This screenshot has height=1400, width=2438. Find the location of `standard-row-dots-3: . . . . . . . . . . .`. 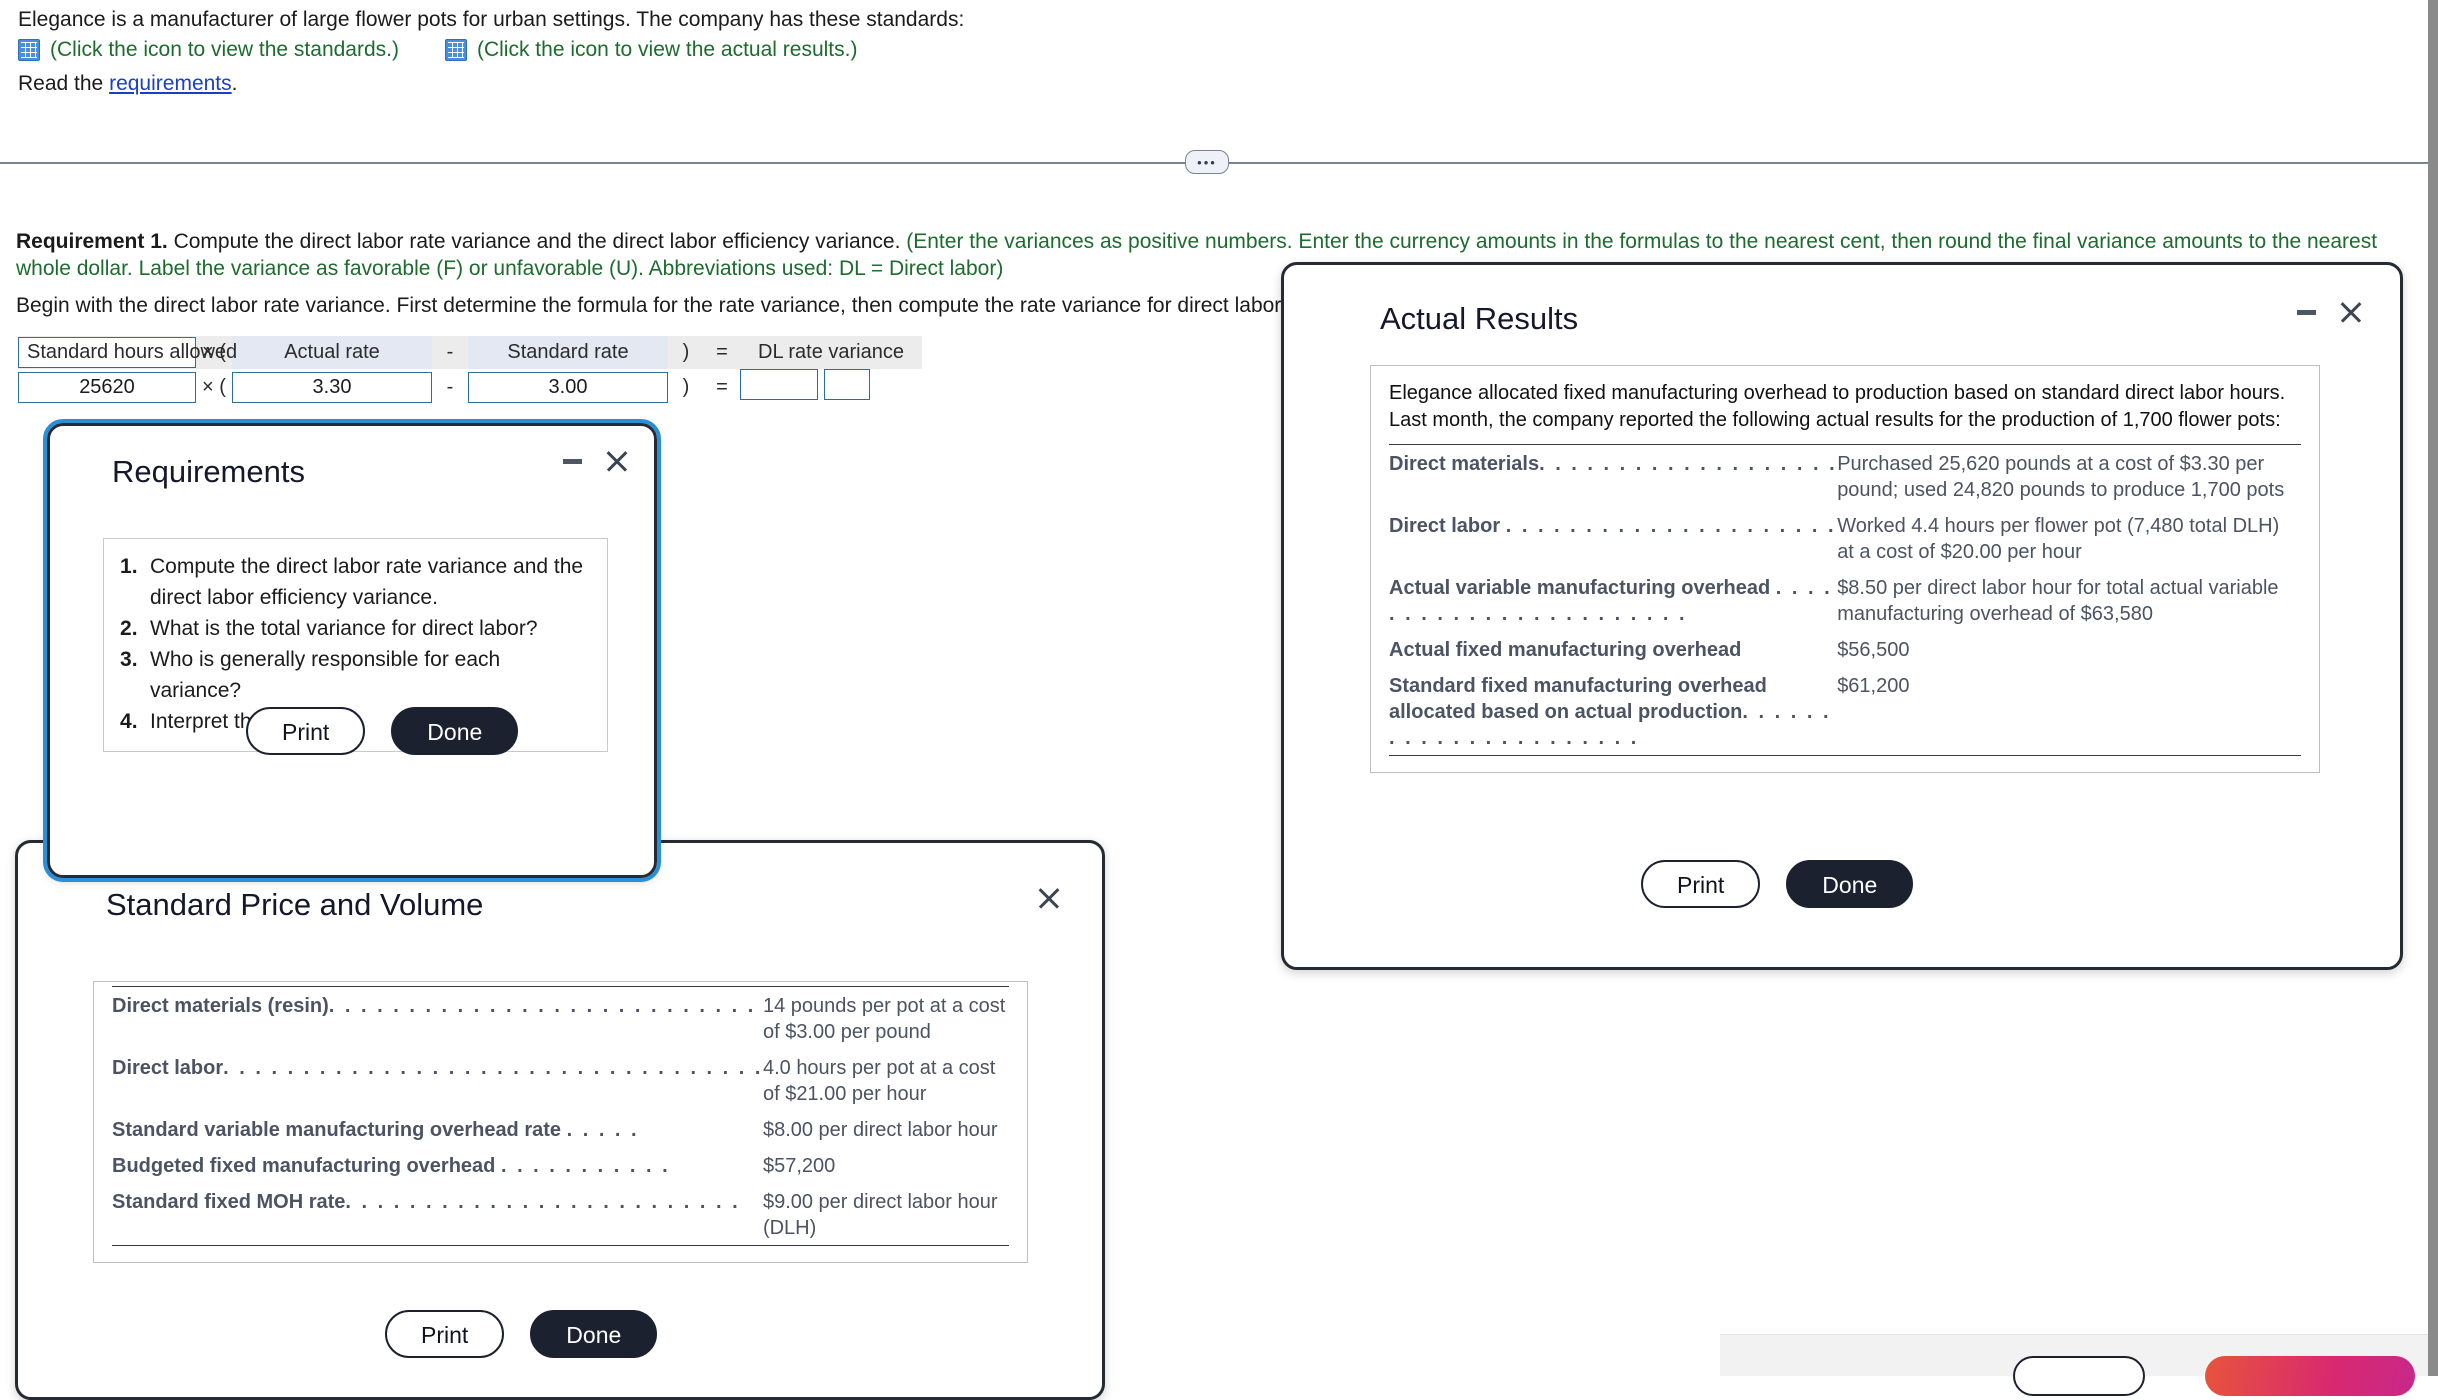

standard-row-dots-3: . . . . . . . . . . . is located at coordinates (585, 1166).